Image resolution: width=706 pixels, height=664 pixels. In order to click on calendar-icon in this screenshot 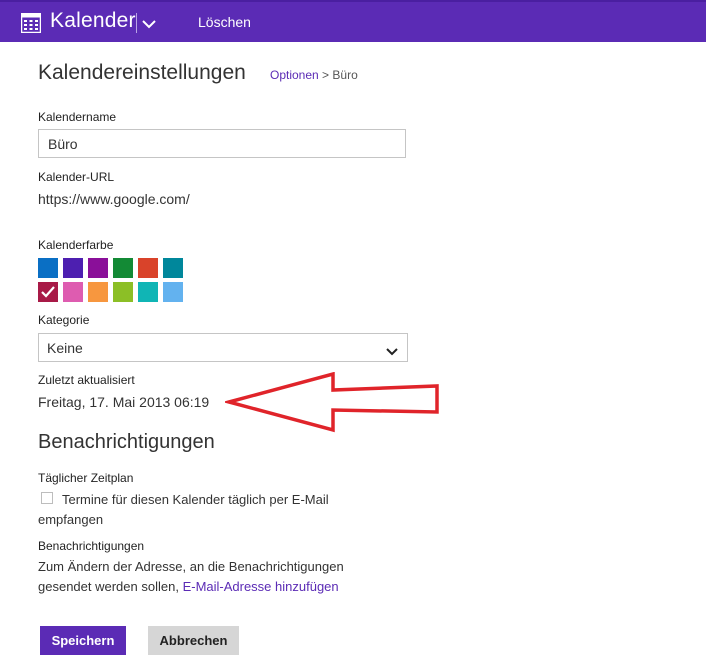, I will do `click(31, 23)`.